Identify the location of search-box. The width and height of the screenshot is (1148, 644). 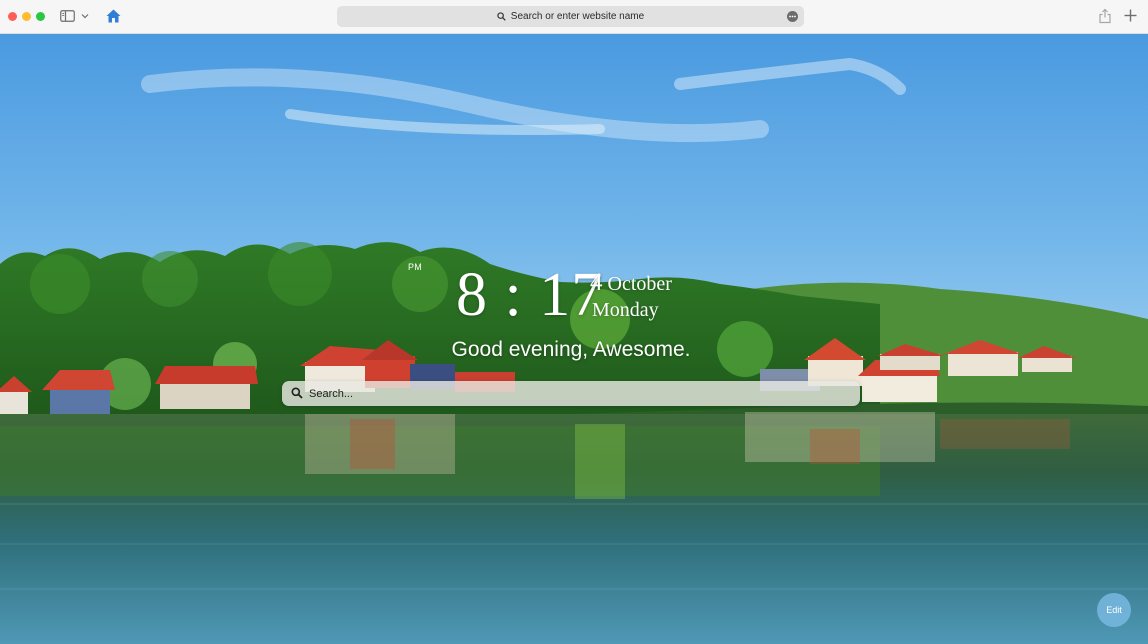
(571, 393).